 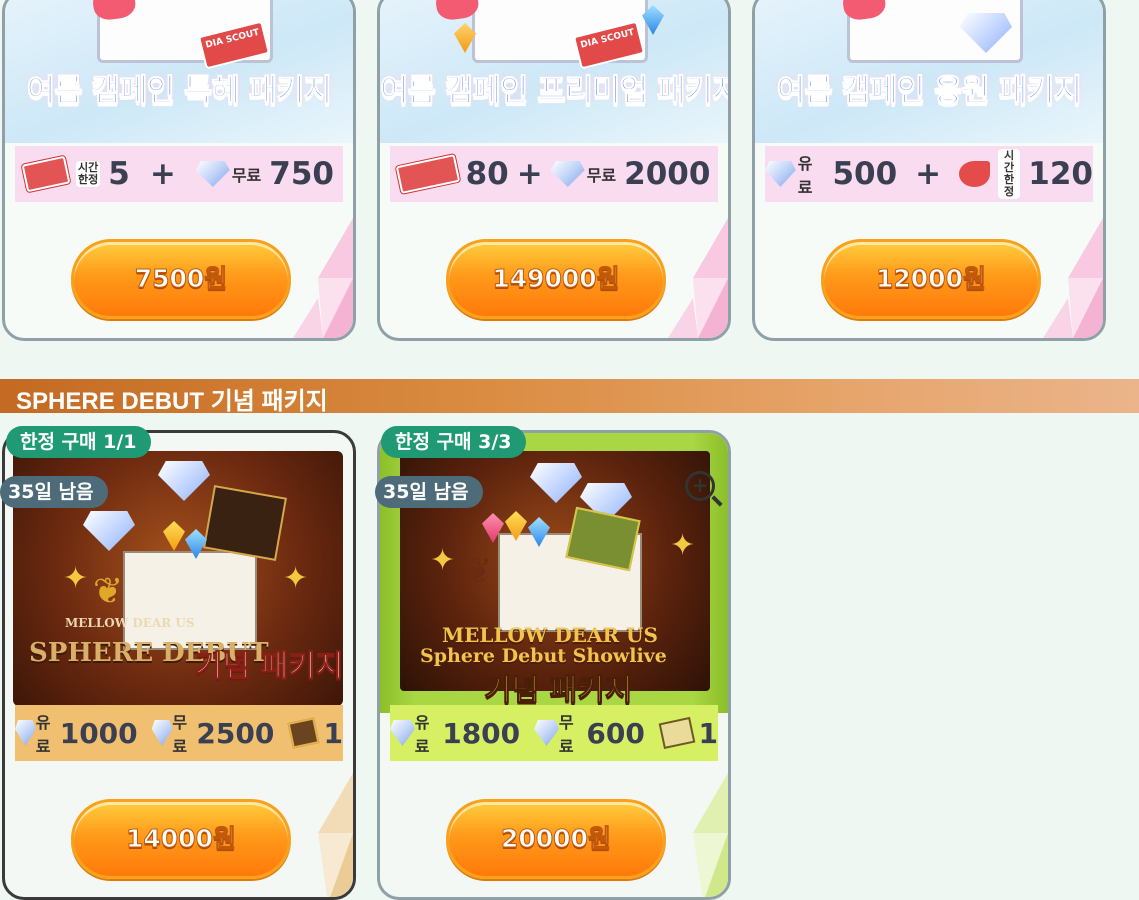 I want to click on item-amount: 750, so click(x=301, y=174).